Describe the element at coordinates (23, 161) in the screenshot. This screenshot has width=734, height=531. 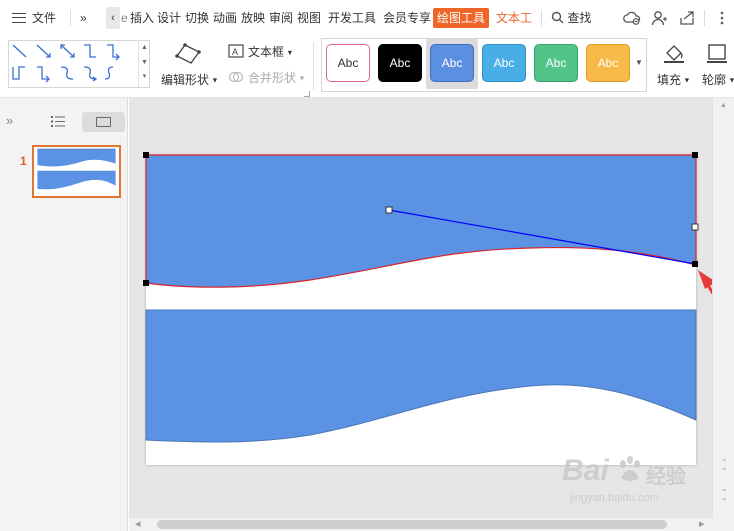
I see `slide-number: 1` at that location.